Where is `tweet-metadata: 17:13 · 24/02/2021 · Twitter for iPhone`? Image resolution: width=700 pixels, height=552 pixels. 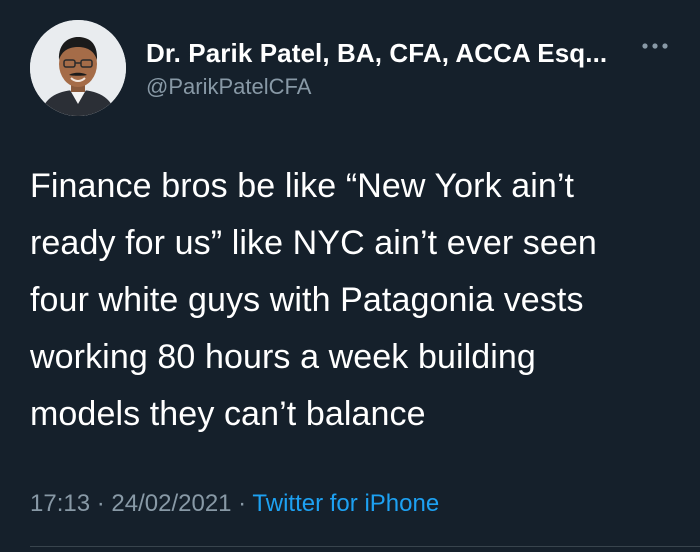
tweet-metadata: 17:13 · 24/02/2021 · Twitter for iPhone is located at coordinates (234, 504).